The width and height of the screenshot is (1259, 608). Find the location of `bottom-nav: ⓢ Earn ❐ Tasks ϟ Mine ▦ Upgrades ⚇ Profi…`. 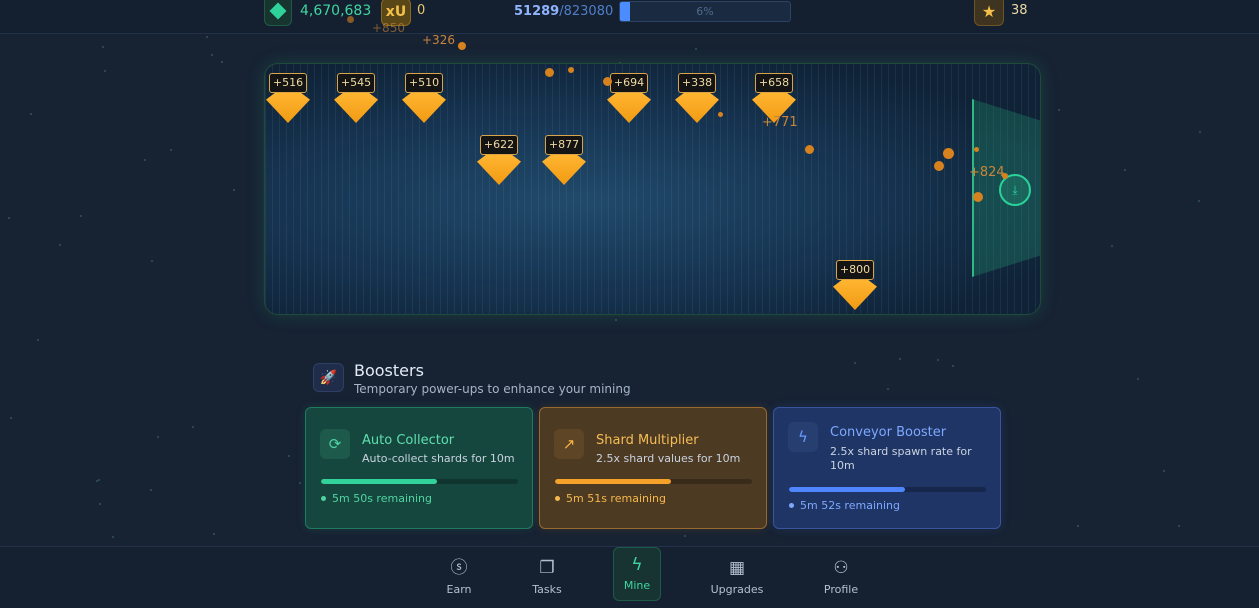

bottom-nav: ⓢ Earn ❐ Tasks ϟ Mine ▦ Upgrades ⚇ Profi… is located at coordinates (629, 577).